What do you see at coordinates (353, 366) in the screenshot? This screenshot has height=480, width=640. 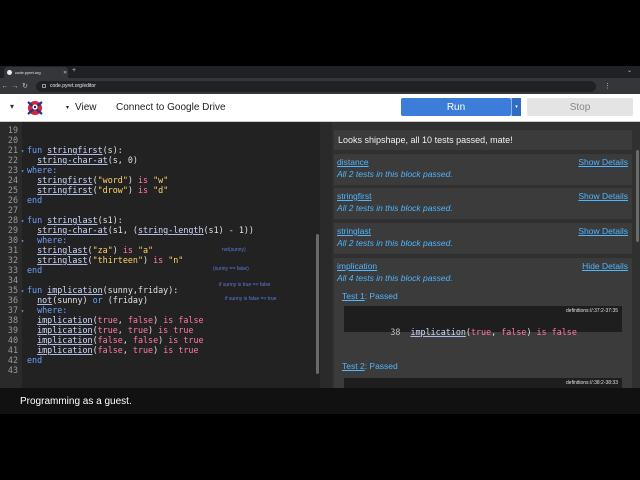 I see `test-link: Test 2` at bounding box center [353, 366].